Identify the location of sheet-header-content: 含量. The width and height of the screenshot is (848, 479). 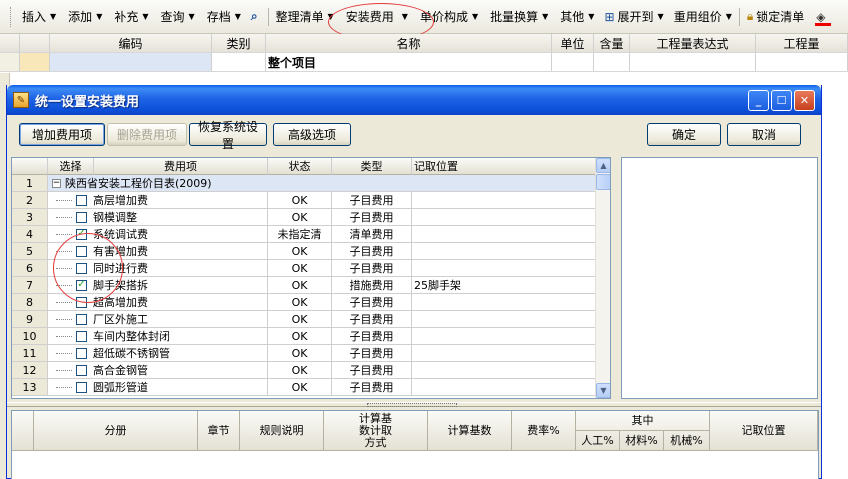
(612, 43).